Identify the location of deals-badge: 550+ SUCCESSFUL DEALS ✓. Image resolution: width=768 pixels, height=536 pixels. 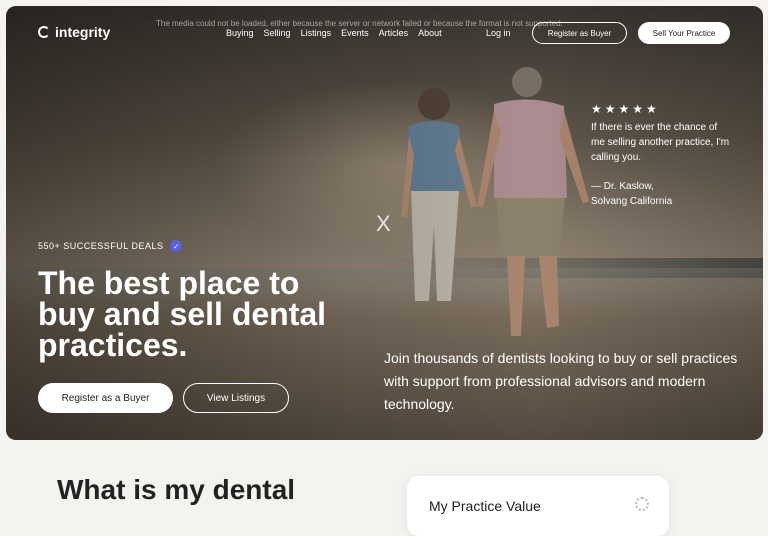
(110, 246).